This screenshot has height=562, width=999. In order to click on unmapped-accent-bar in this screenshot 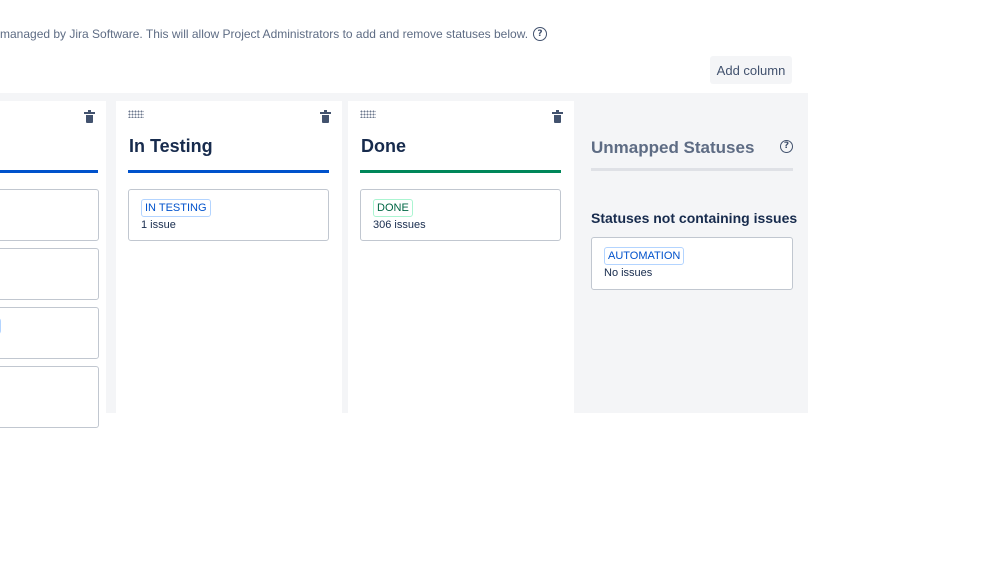, I will do `click(692, 169)`.